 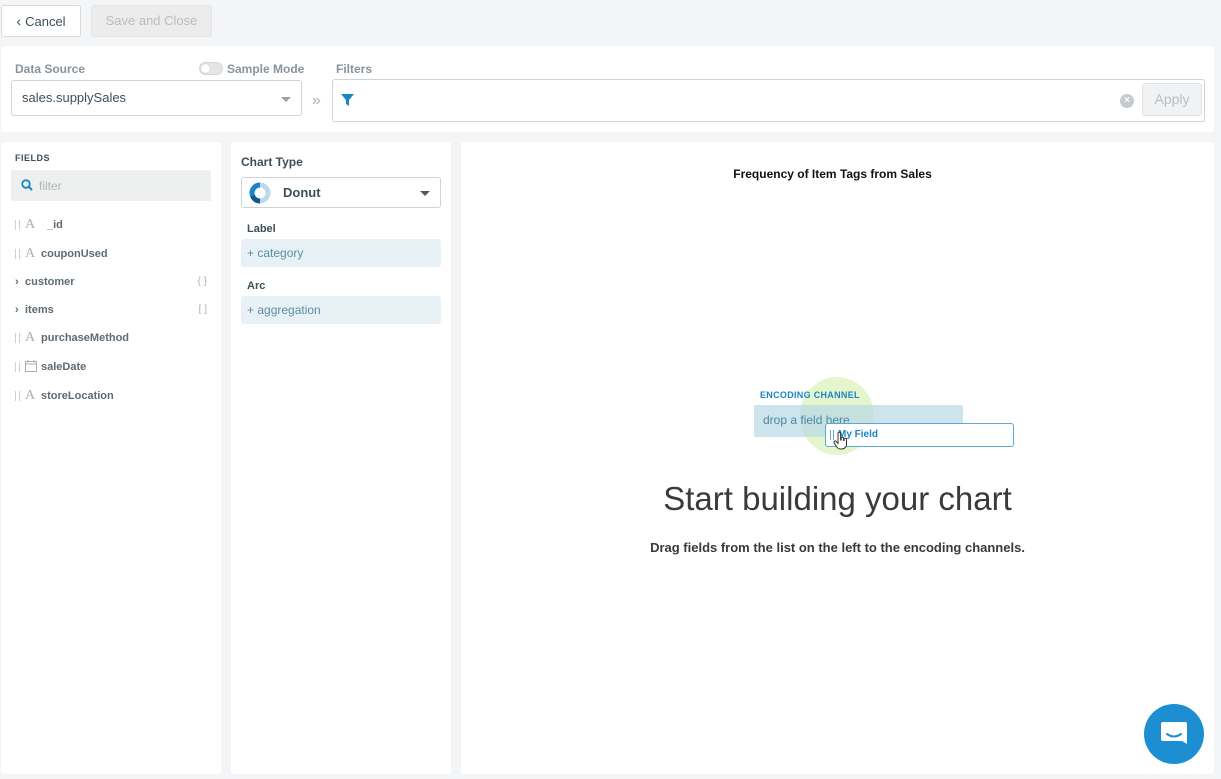 What do you see at coordinates (347, 100) in the screenshot?
I see `funnel-icon` at bounding box center [347, 100].